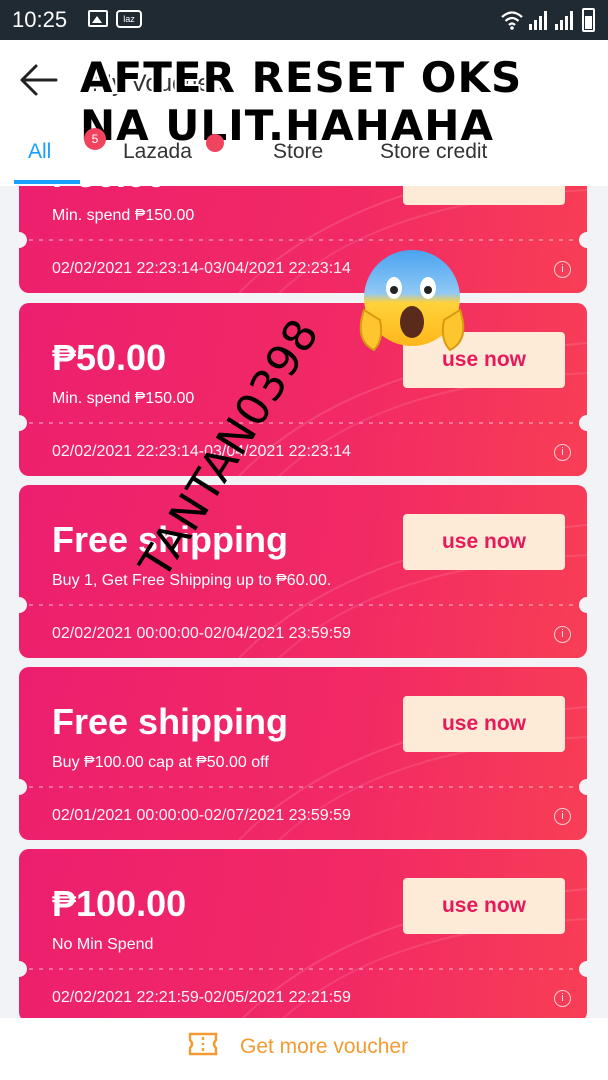 This screenshot has height=1080, width=608. Describe the element at coordinates (201, 997) in the screenshot. I see `voucher-validity: 02/02/2021 22:21:59-02/05/2021 22:21:59` at that location.